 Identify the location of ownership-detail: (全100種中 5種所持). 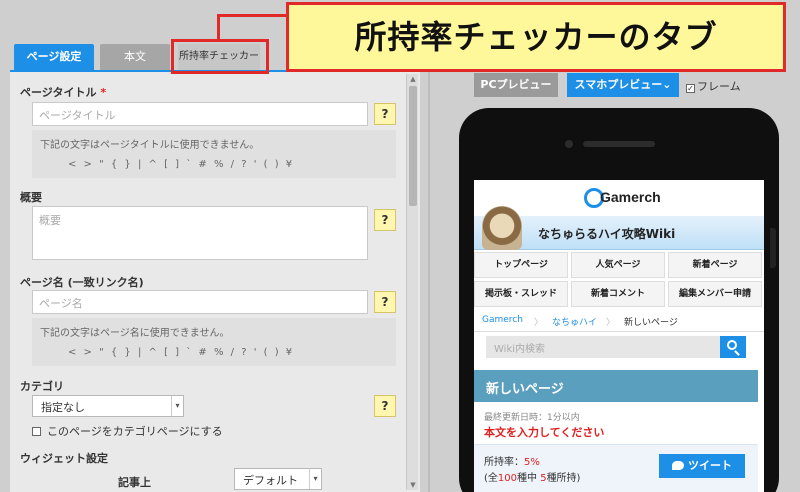
(532, 476).